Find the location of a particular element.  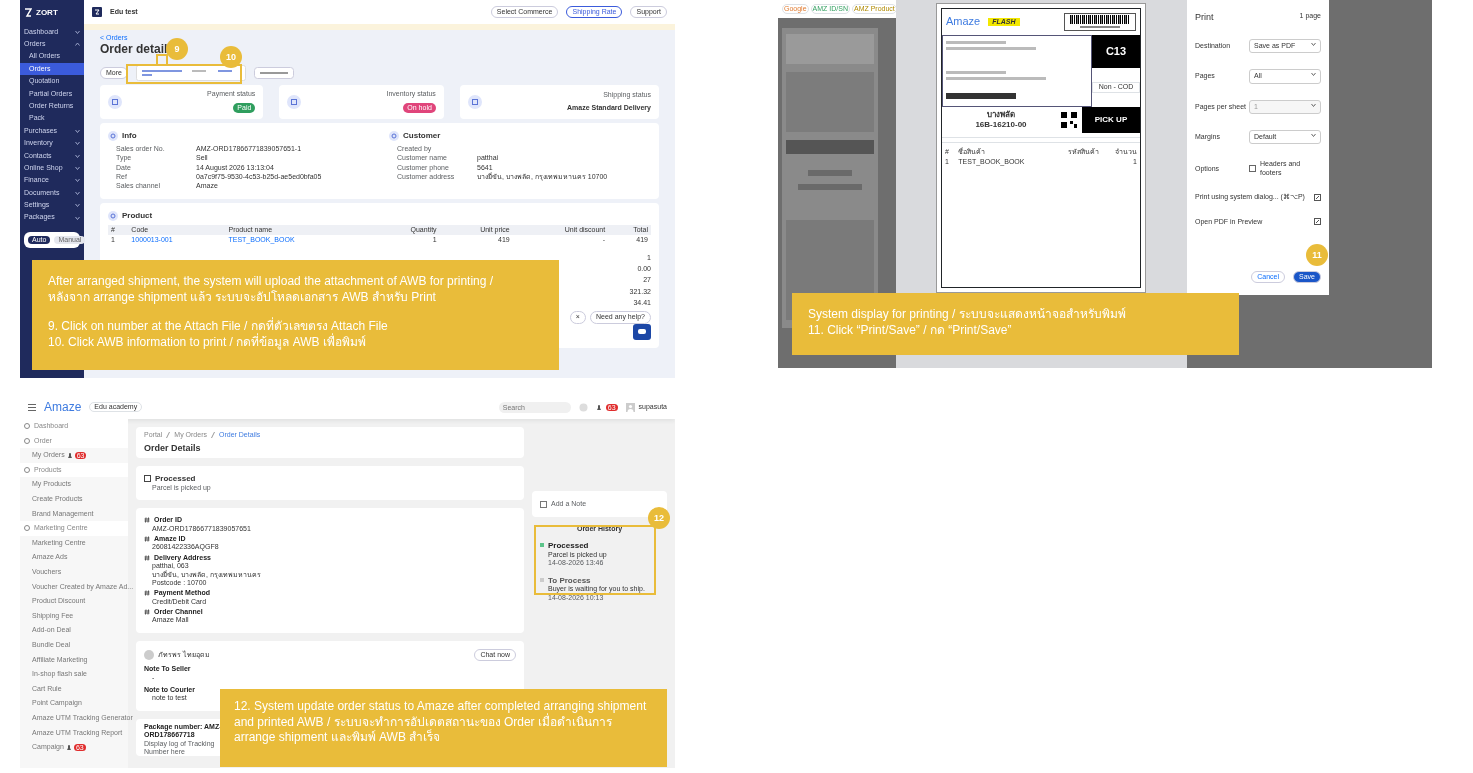

document-icon is located at coordinates (147, 479).